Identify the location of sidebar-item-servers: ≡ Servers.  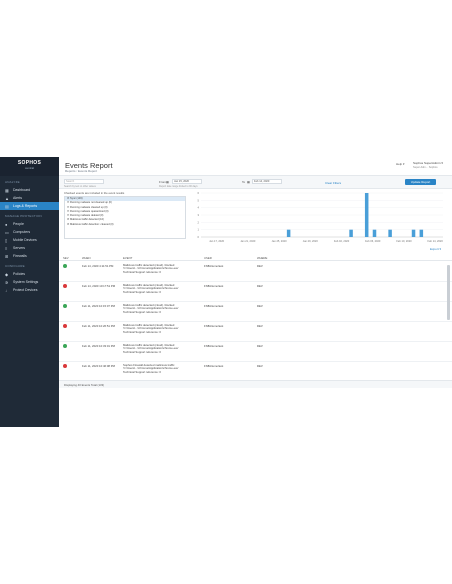
(29, 248).